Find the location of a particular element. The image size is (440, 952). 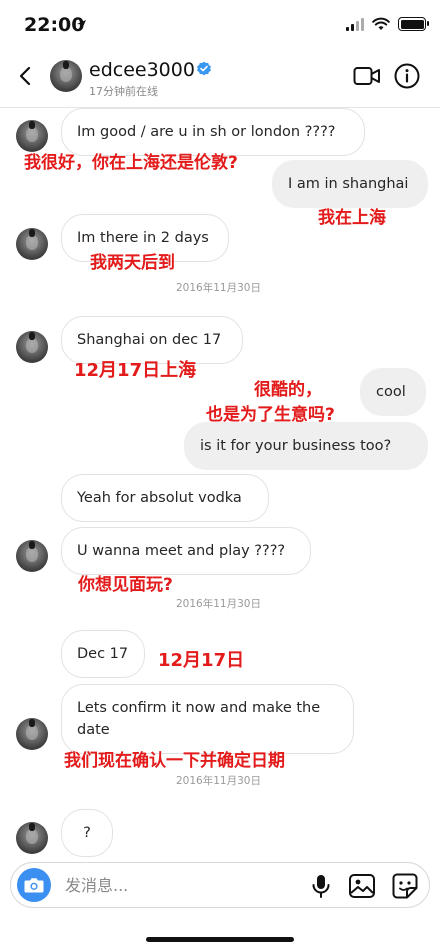

translation-annotation: 你想见面玩? is located at coordinates (125, 585).